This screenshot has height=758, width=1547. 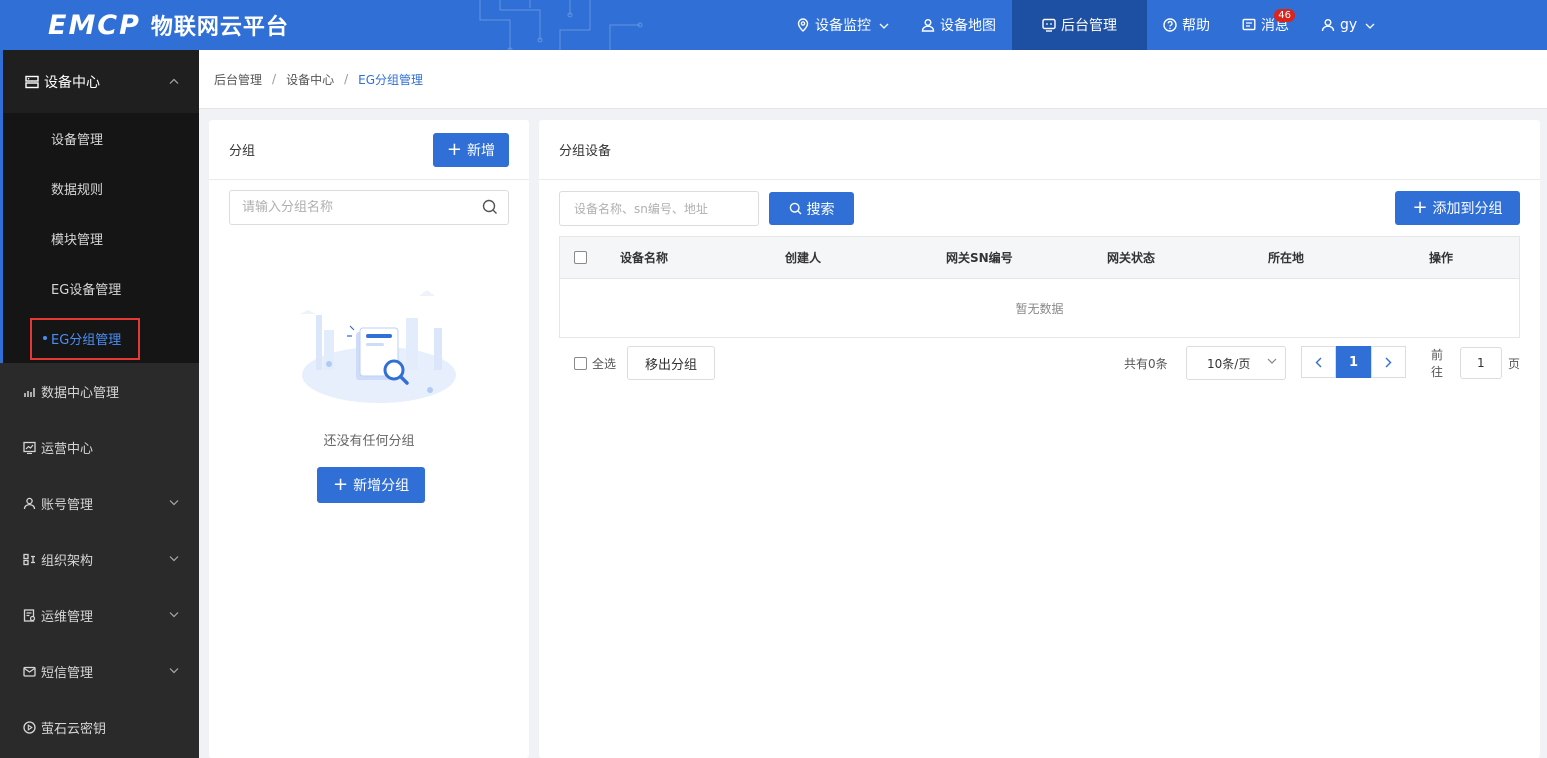 What do you see at coordinates (1265, 25) in the screenshot?
I see `nav-messages: 消息 46` at bounding box center [1265, 25].